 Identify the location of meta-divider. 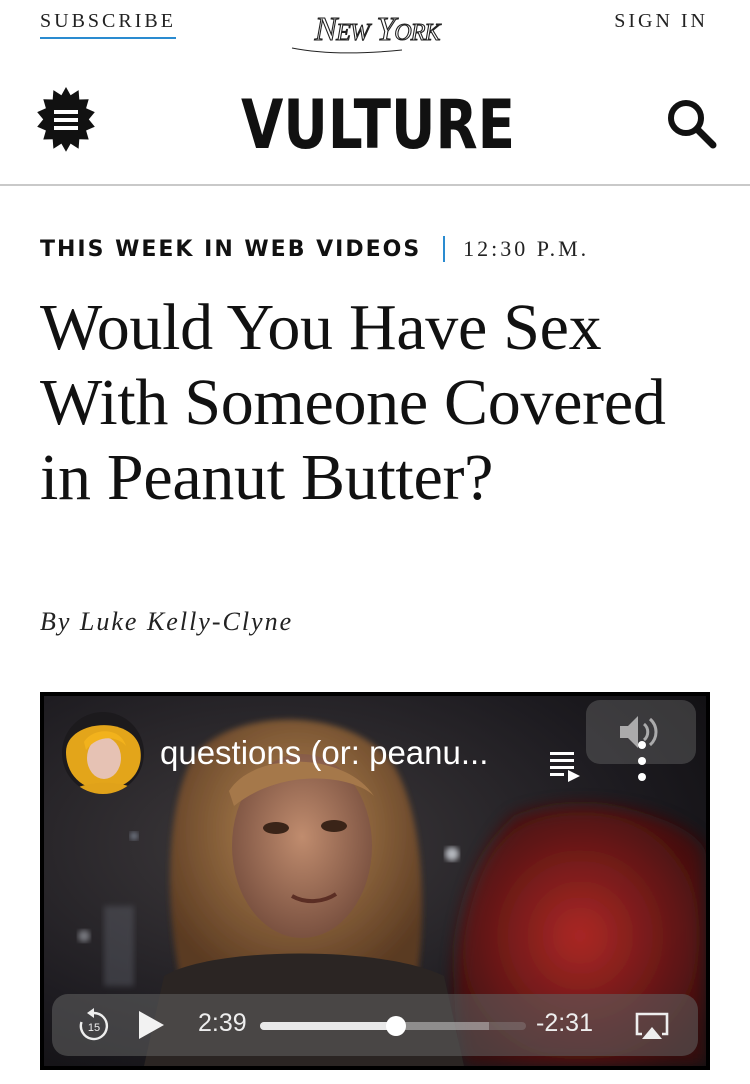
(444, 249).